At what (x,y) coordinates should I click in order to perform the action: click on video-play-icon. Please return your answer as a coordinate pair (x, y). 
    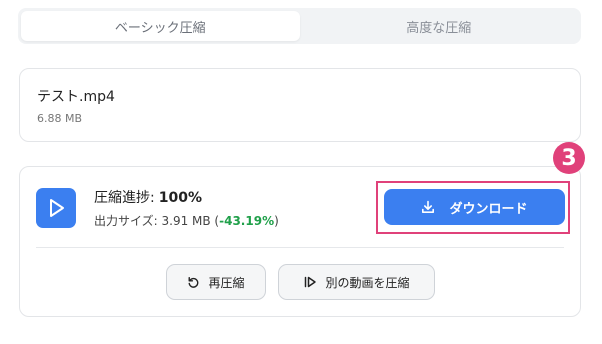
    Looking at the image, I should click on (56, 208).